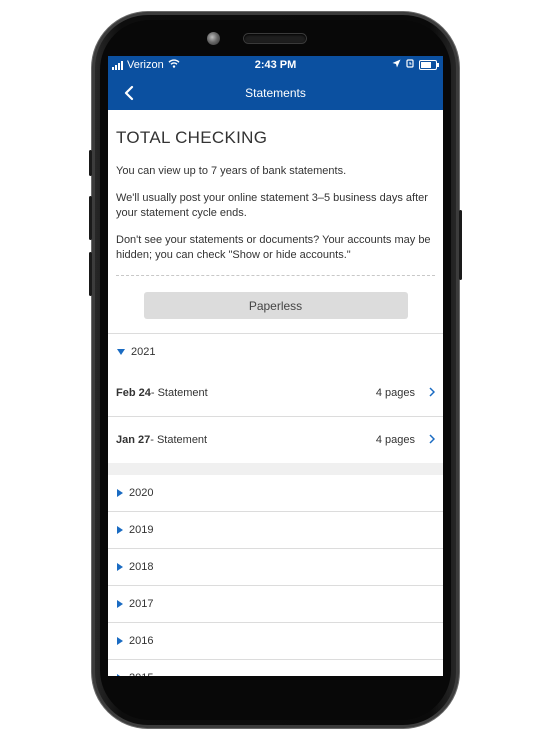 This screenshot has height=739, width=550. I want to click on year-2016-toggle: 2016, so click(275, 641).